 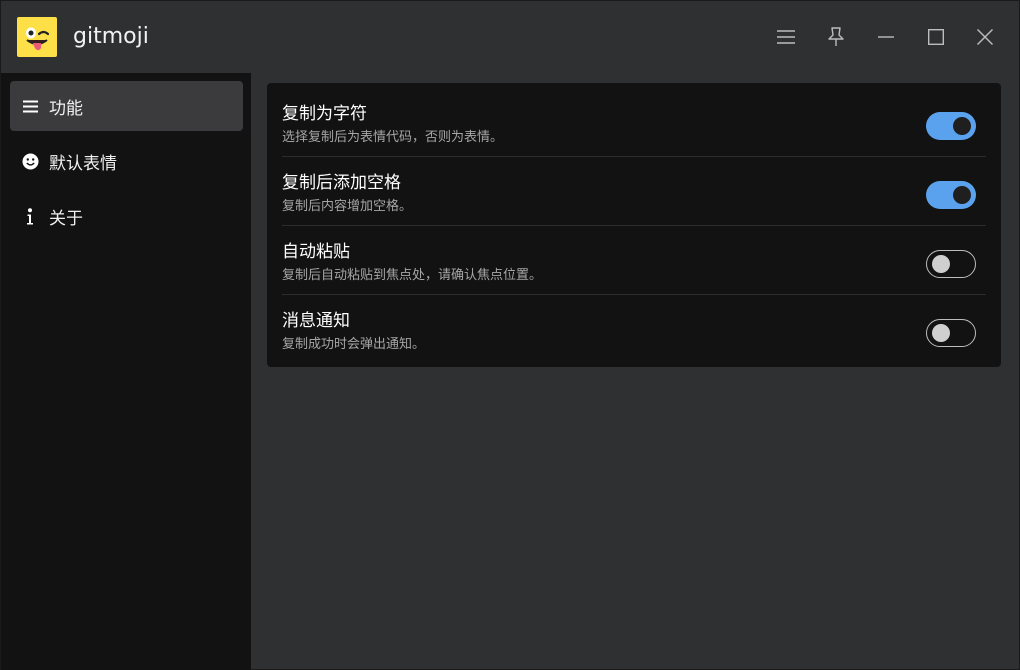 I want to click on minimize-button, so click(x=886, y=37).